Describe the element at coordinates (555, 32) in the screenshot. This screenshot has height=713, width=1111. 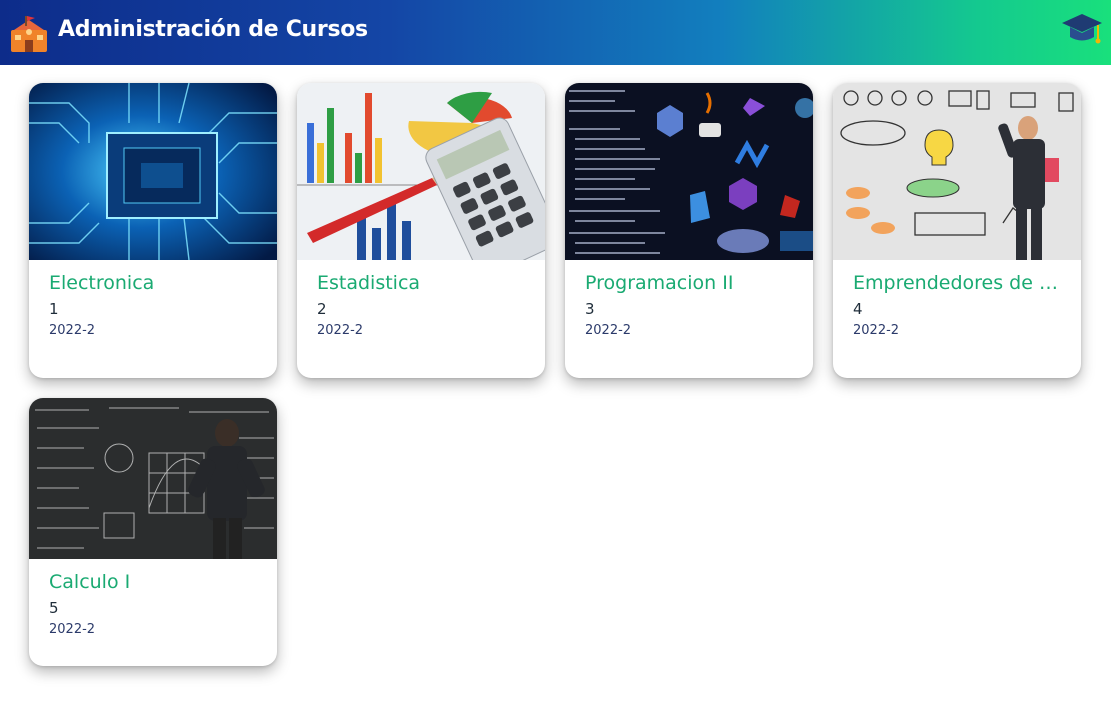
I see `top-app-bar: Administración de Cursos` at that location.